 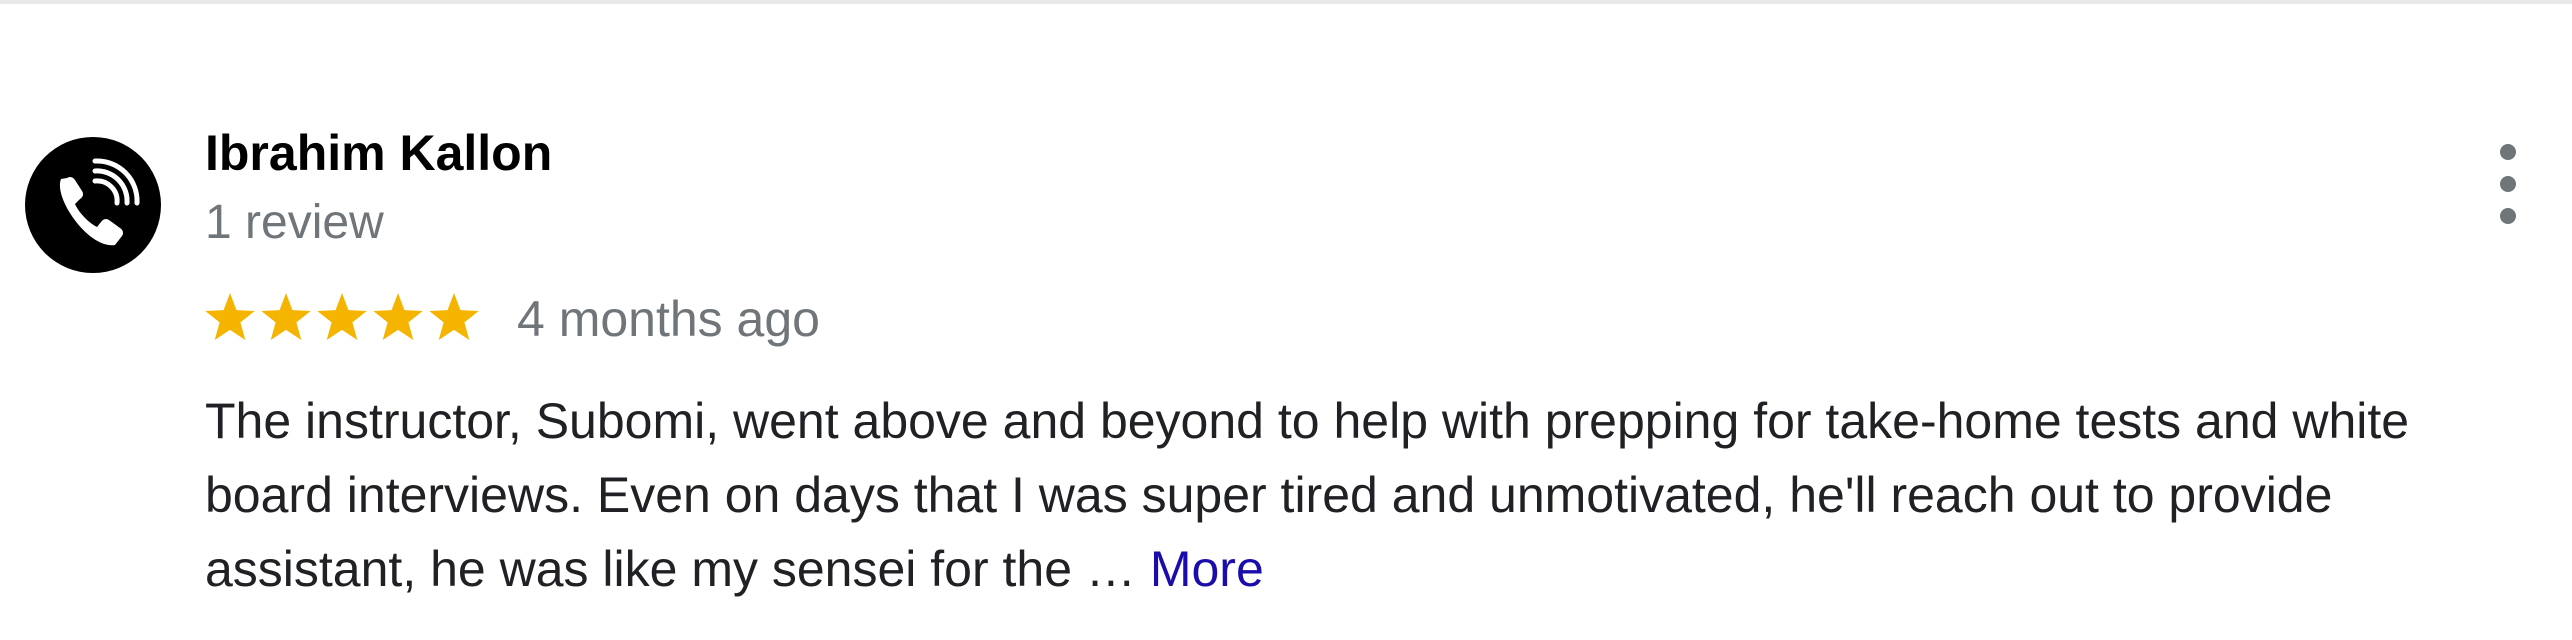 What do you see at coordinates (378, 153) in the screenshot?
I see `reviewer-name: Ibrahim Kallon` at bounding box center [378, 153].